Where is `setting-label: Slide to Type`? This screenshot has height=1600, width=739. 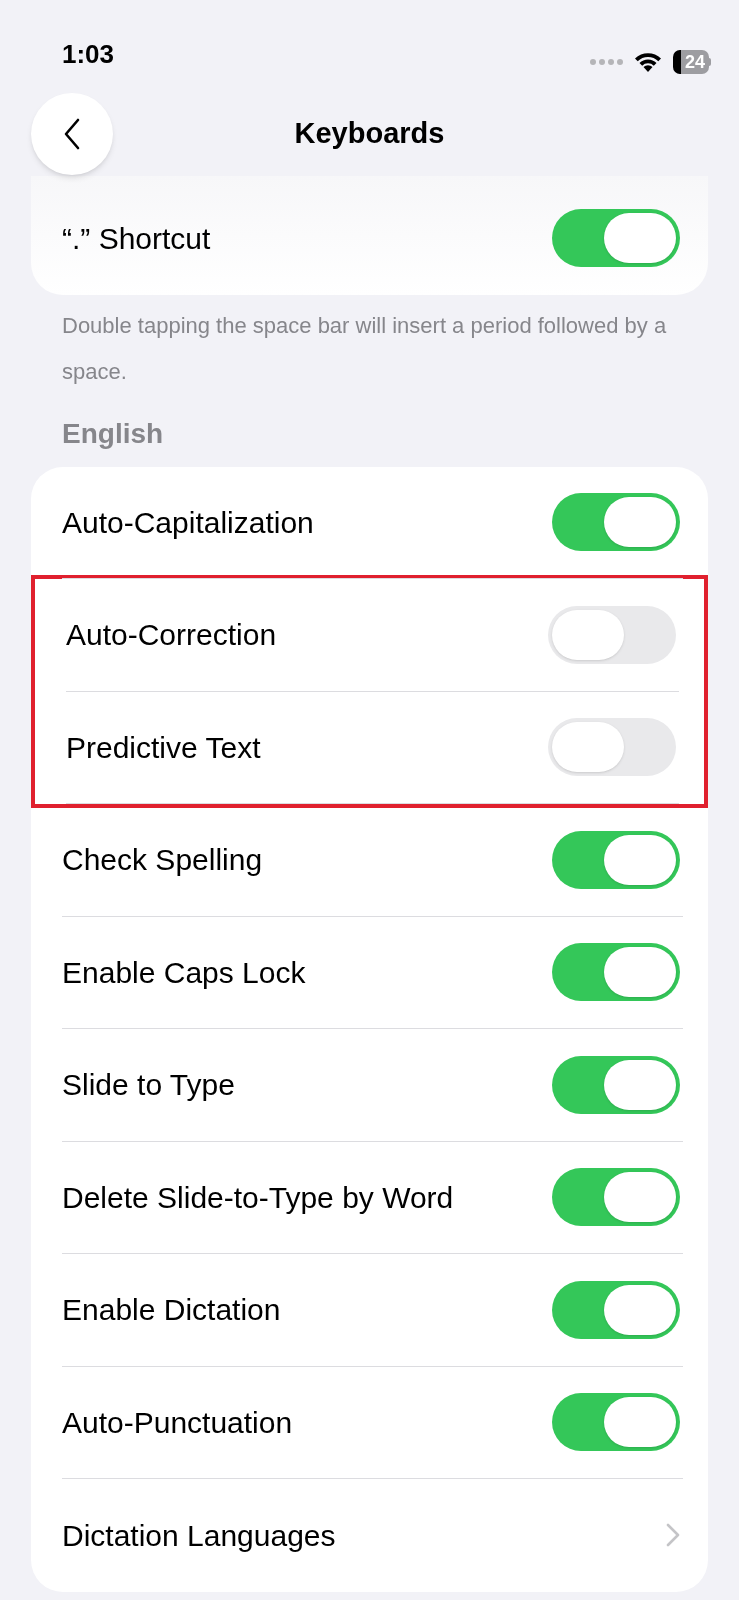
setting-label: Slide to Type is located at coordinates (148, 1085).